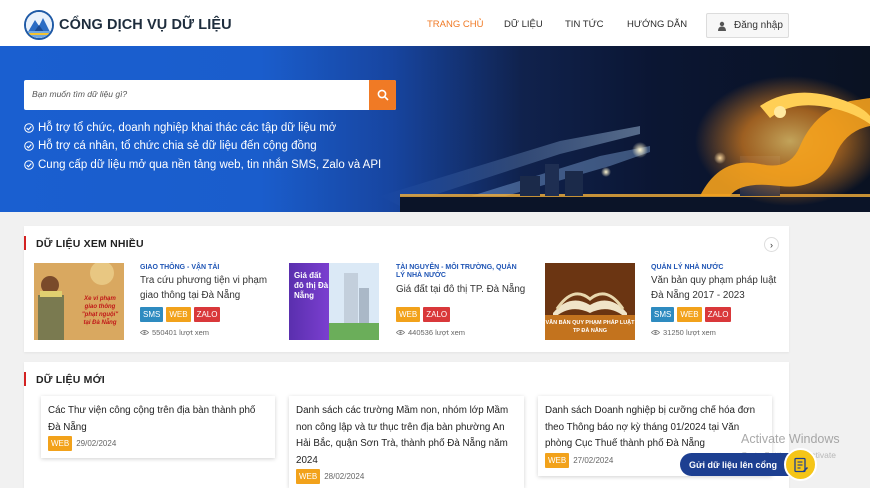 The image size is (870, 488). What do you see at coordinates (689, 332) in the screenshot?
I see `views-count: 31250 lượt xem` at bounding box center [689, 332].